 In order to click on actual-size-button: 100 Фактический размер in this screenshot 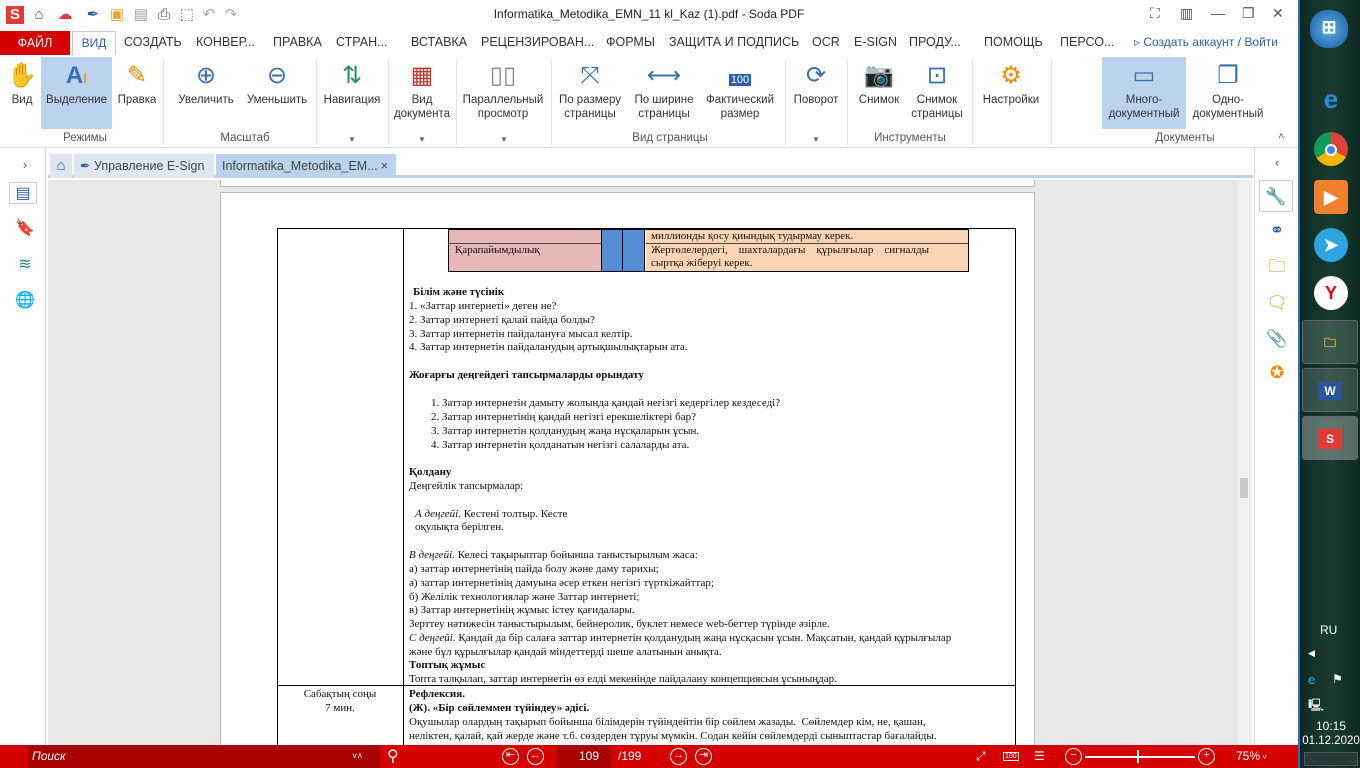, I will do `click(740, 92)`.